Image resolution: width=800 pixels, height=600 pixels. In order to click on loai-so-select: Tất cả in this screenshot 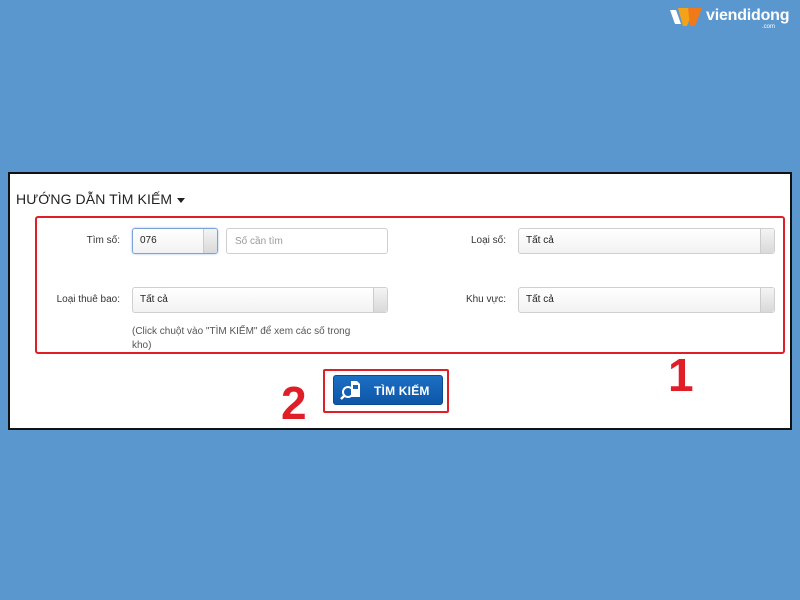, I will do `click(646, 241)`.